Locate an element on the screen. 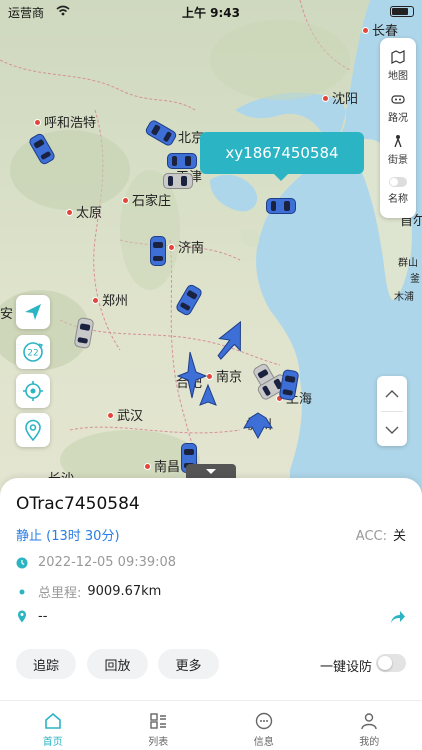 The height and width of the screenshot is (750, 422). map-icon is located at coordinates (398, 56).